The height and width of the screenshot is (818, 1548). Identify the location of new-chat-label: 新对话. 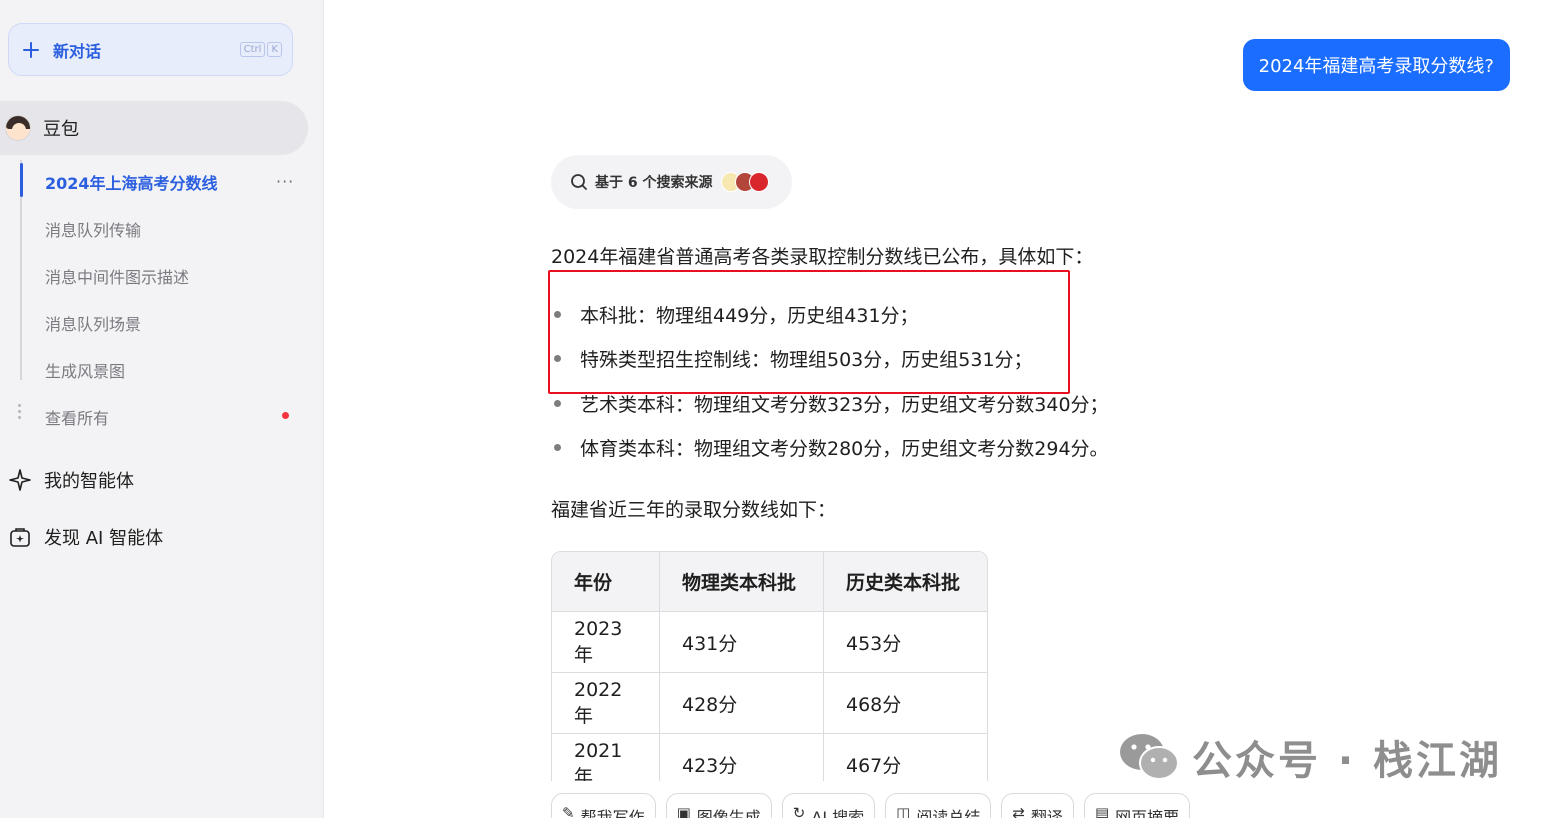
(77, 51).